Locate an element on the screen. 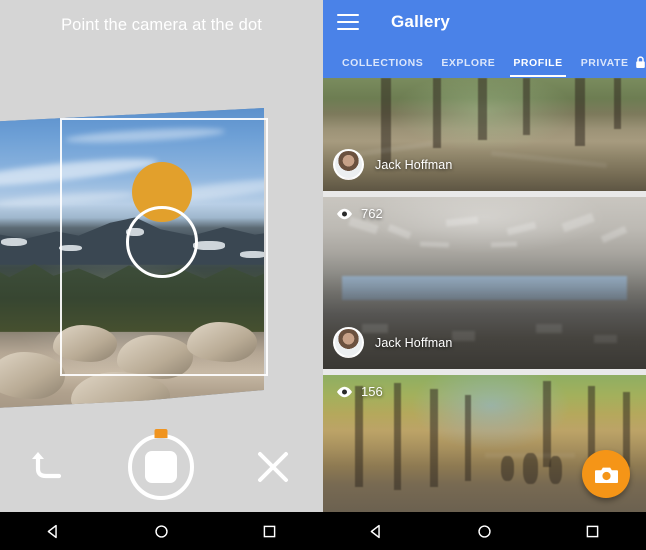  lock-icon is located at coordinates (640, 62).